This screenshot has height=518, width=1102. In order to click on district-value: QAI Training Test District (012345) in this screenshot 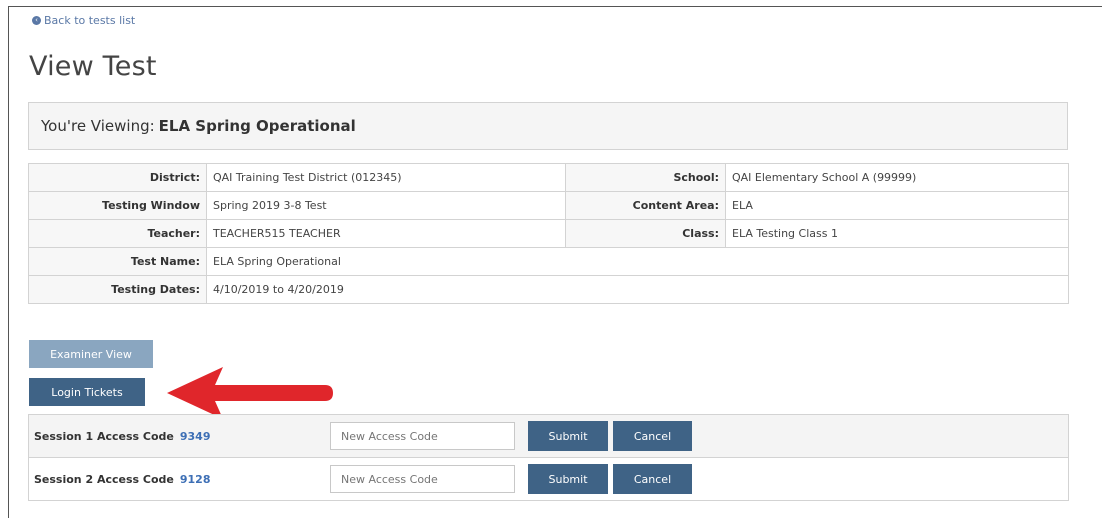, I will do `click(386, 177)`.